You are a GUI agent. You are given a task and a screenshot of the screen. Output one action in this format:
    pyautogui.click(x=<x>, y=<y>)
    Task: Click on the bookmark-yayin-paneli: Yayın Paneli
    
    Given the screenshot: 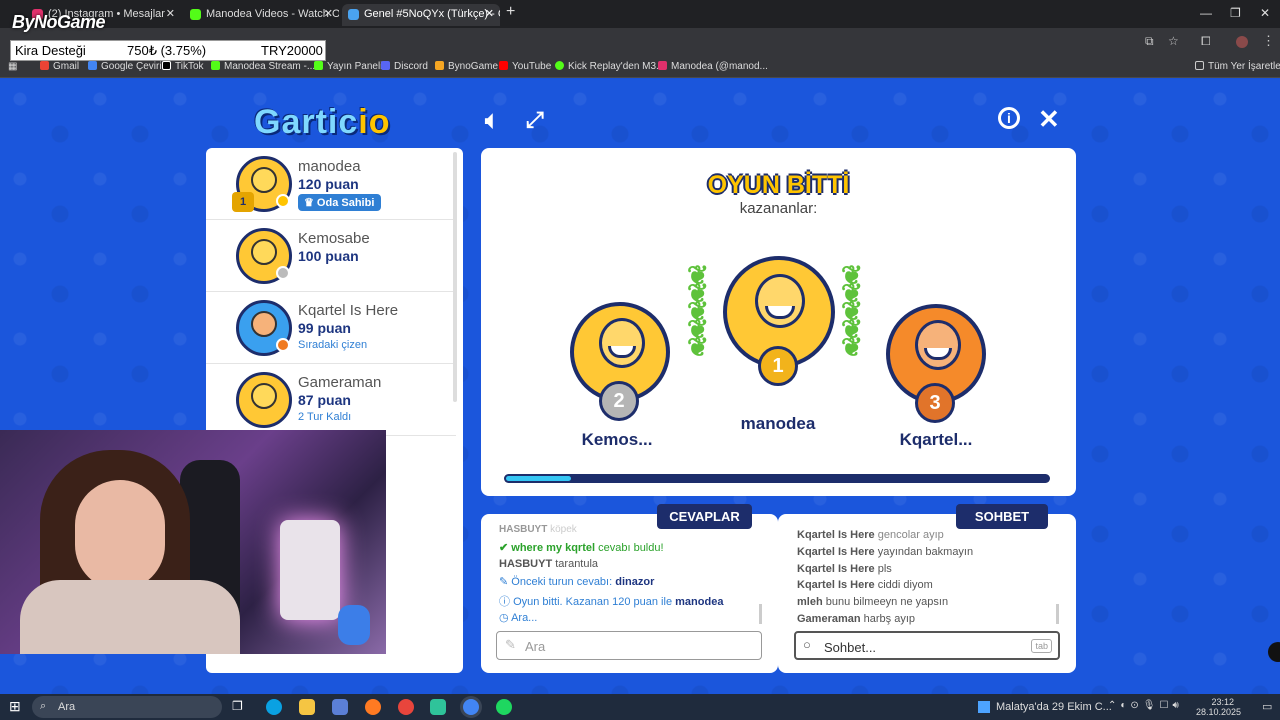 What is the action you would take?
    pyautogui.click(x=348, y=66)
    